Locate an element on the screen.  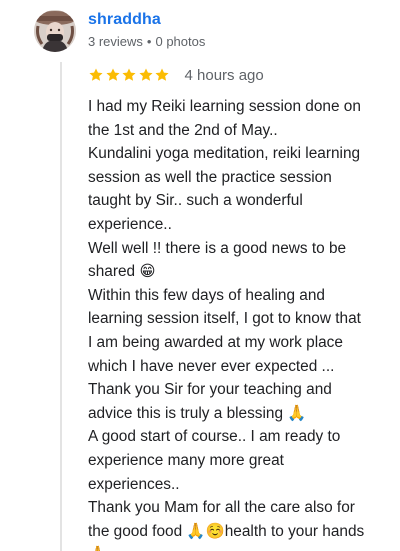
review-line: the 1st and the 2nd of May.. is located at coordinates (183, 130).